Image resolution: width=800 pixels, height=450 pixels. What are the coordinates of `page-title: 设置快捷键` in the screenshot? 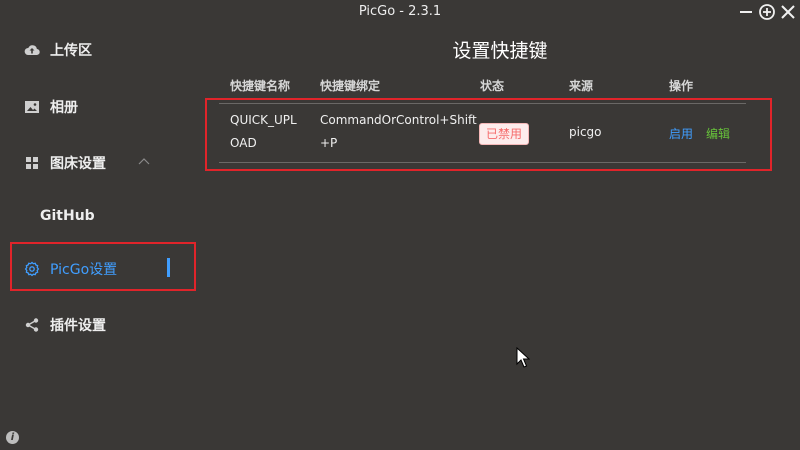 It's located at (500, 51).